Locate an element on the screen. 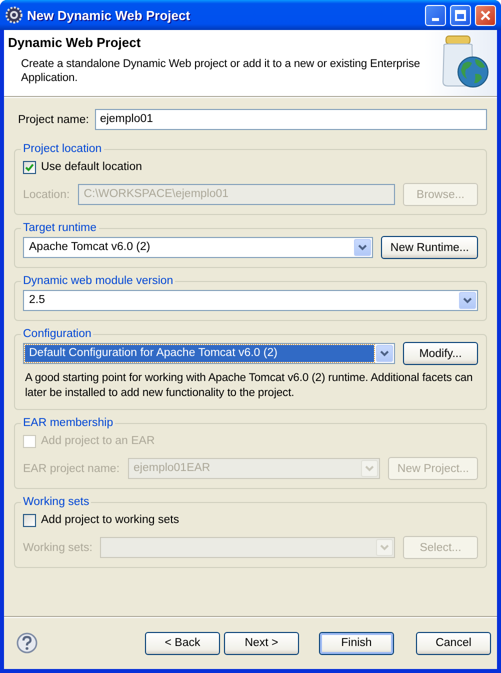  wizard-button: < Back is located at coordinates (182, 643).